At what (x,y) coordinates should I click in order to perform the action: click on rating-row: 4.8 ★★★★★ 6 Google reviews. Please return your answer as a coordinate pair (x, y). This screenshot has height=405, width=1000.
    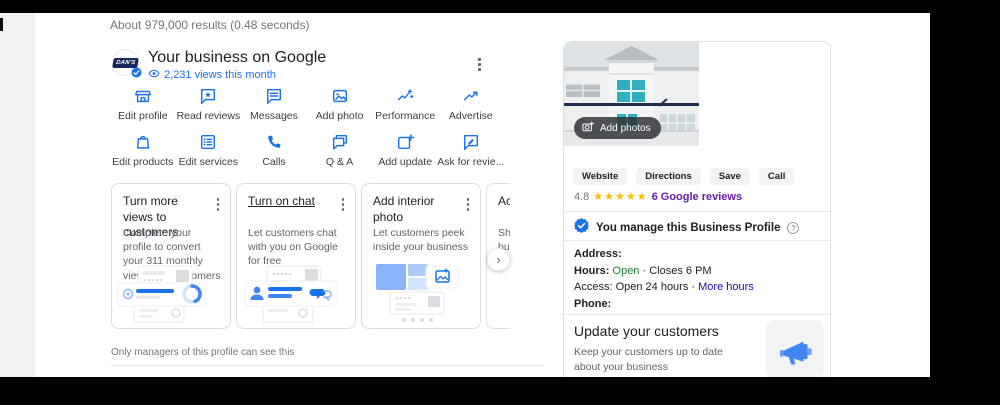
    Looking at the image, I should click on (658, 197).